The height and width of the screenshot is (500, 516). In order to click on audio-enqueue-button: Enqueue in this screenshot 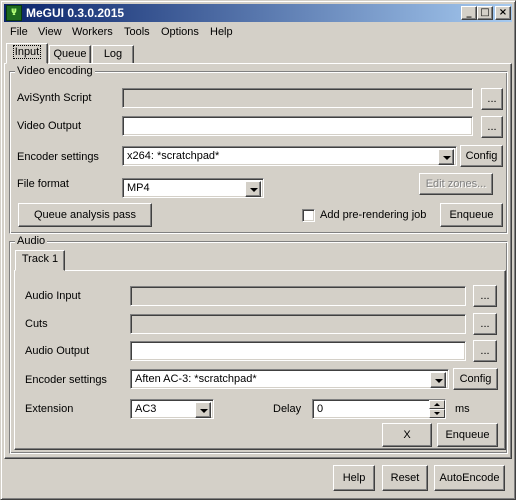, I will do `click(467, 435)`.